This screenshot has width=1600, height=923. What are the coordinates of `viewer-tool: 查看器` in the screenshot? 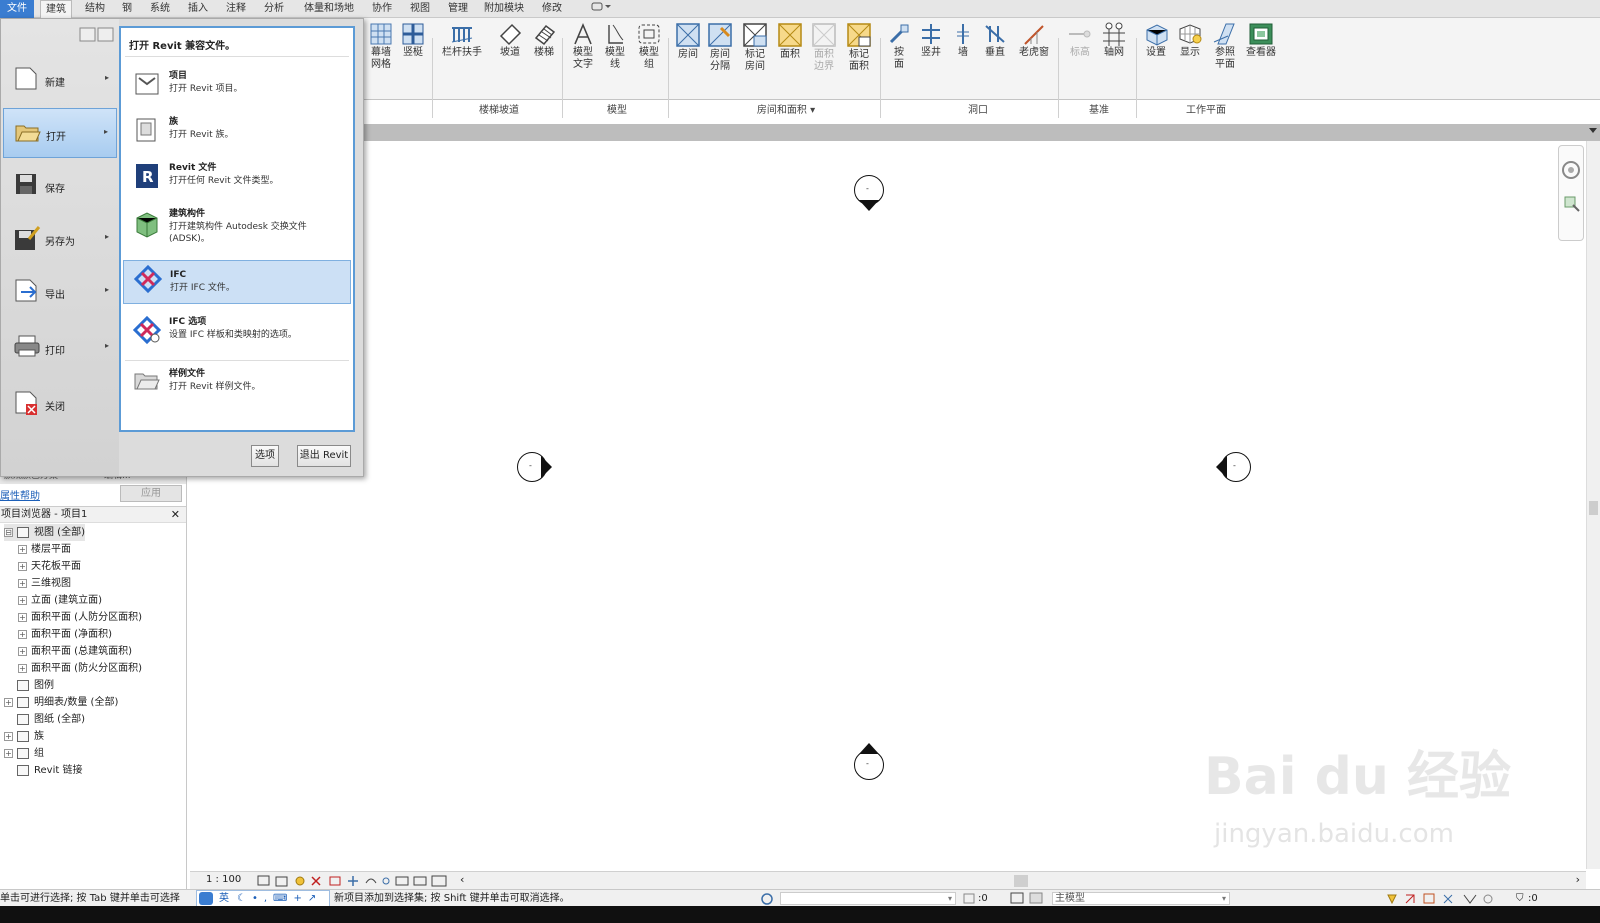 It's located at (1261, 40).